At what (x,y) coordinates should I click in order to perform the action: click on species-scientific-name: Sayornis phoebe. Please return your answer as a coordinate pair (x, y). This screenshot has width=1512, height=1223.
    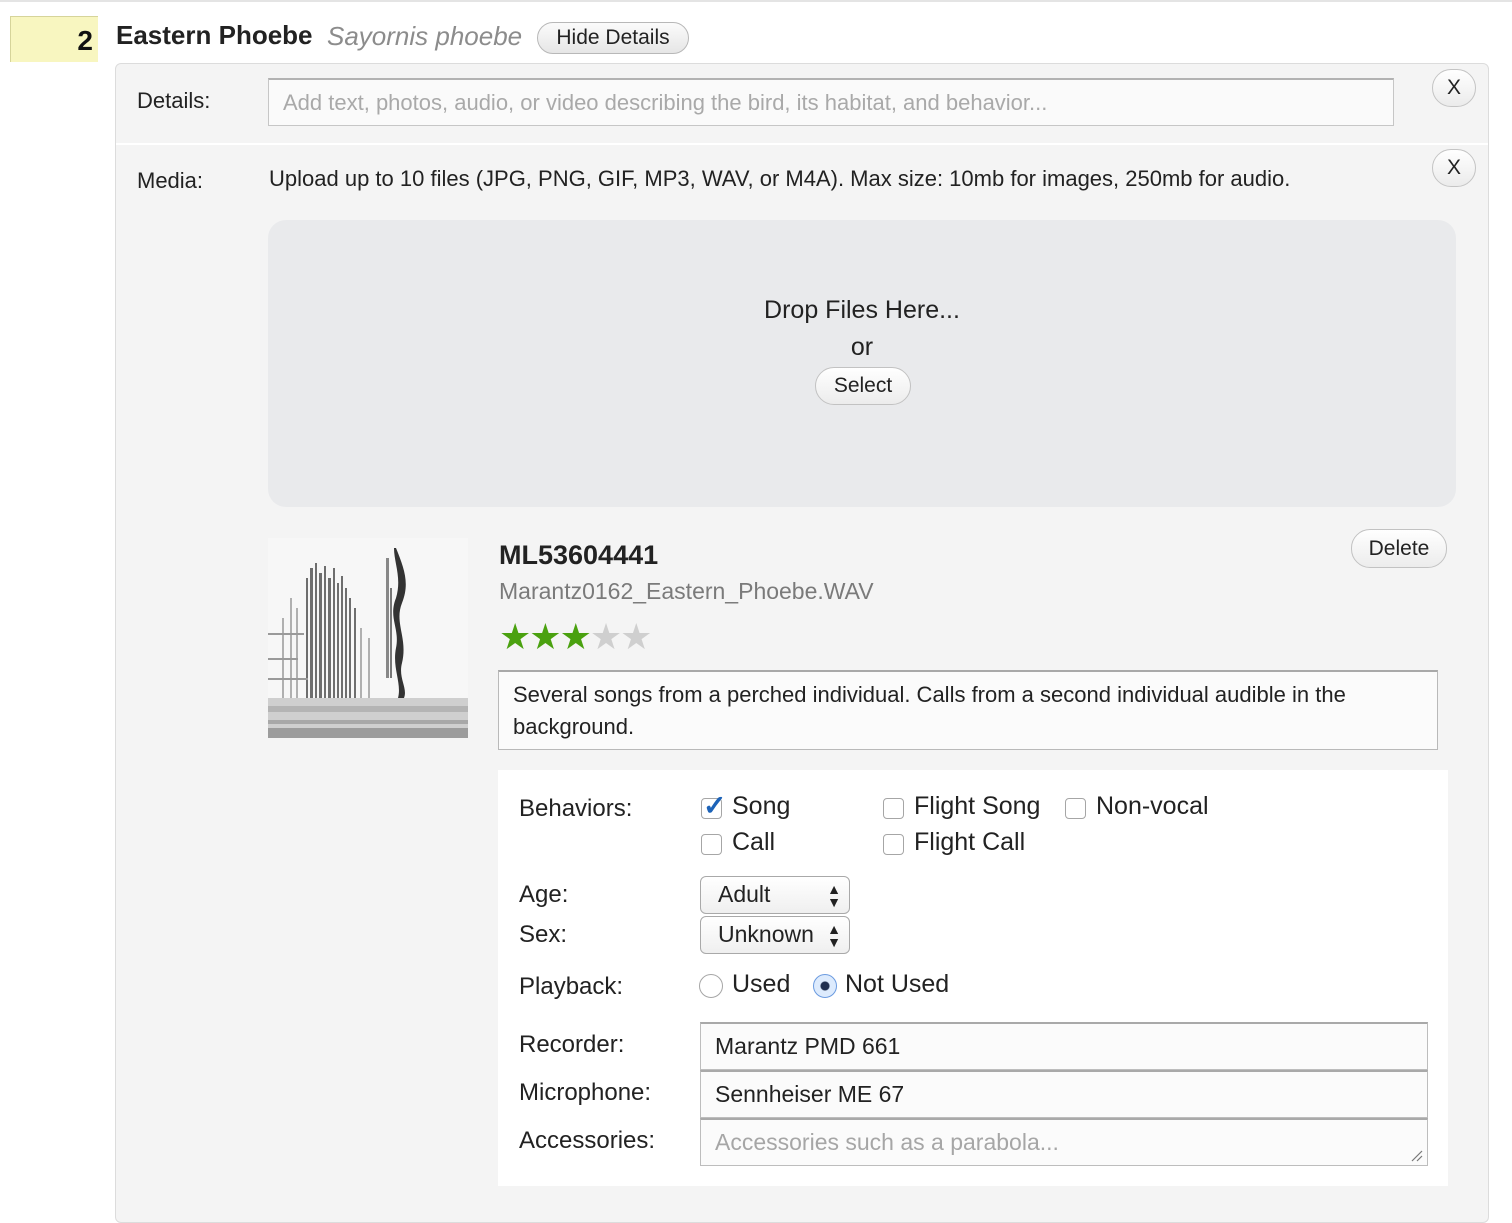
    Looking at the image, I should click on (425, 36).